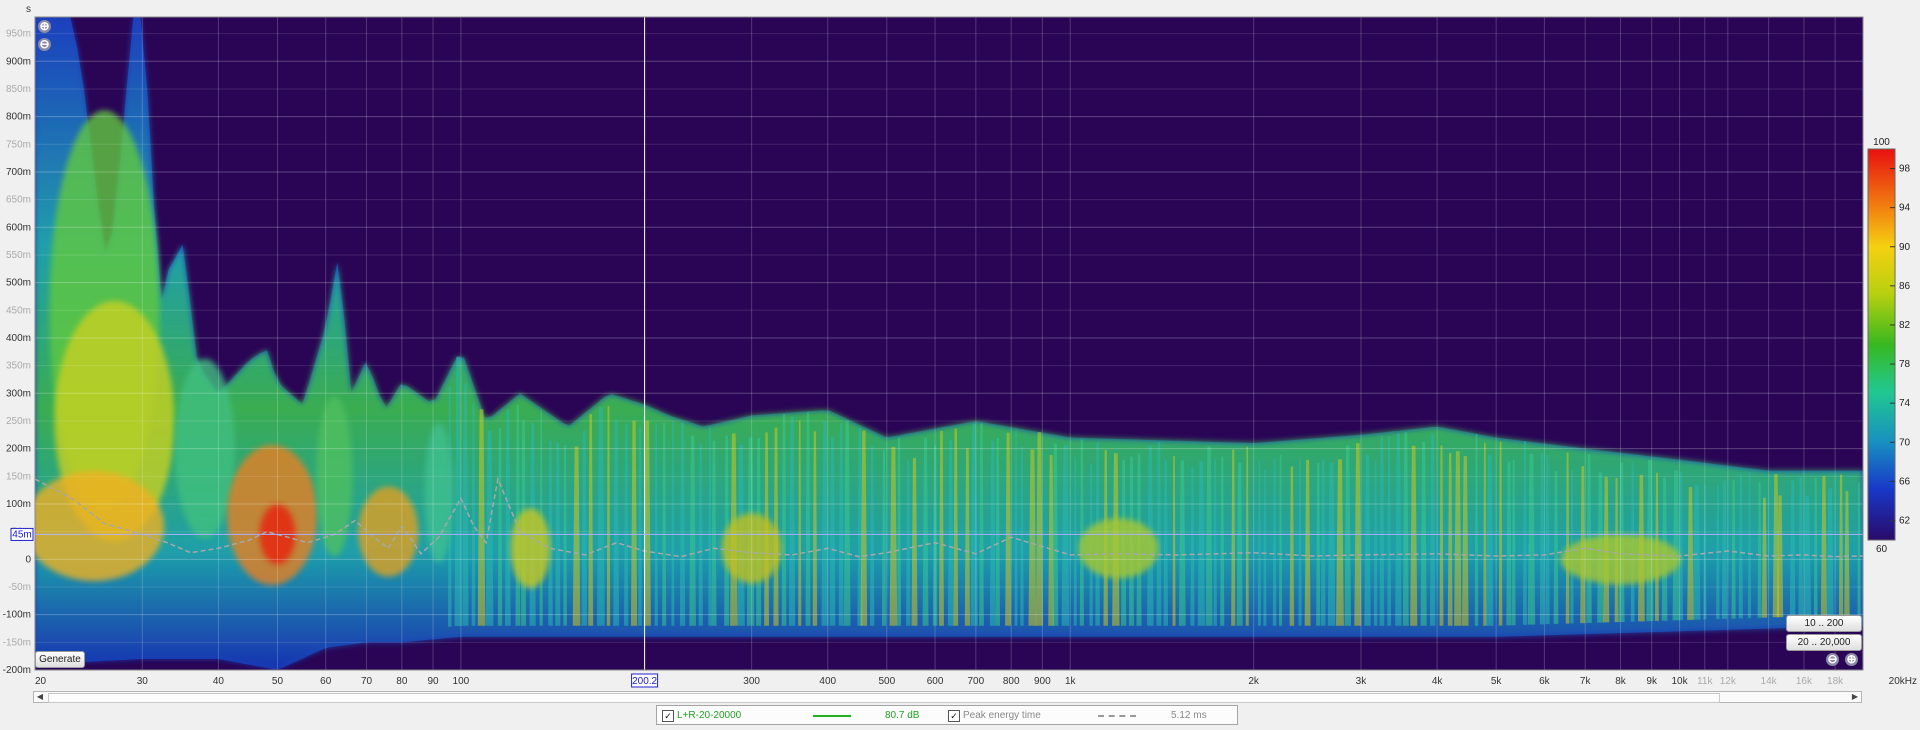  I want to click on x-tick-label: 70, so click(367, 681).